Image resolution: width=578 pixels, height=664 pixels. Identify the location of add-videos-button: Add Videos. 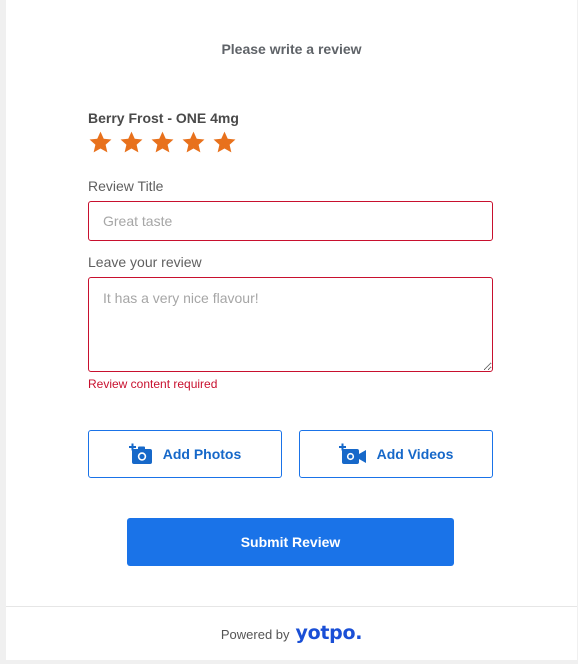
(396, 454).